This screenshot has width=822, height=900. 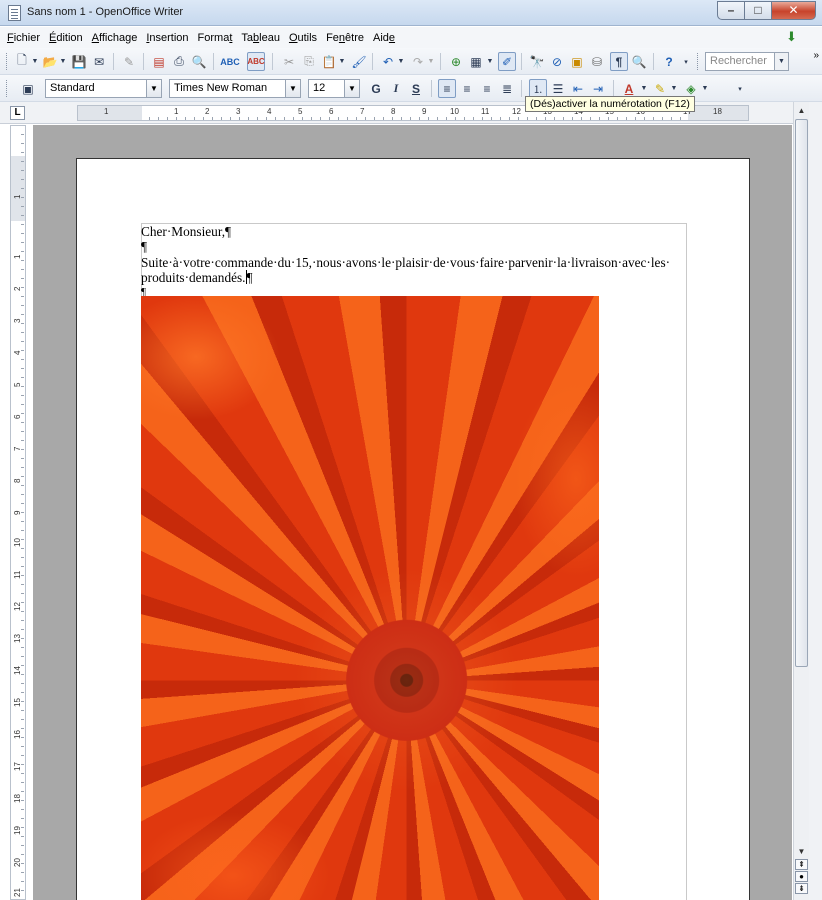 I want to click on vertical-scrollbar: ▲ ▼ ⇞ ● ⇟, so click(x=801, y=501).